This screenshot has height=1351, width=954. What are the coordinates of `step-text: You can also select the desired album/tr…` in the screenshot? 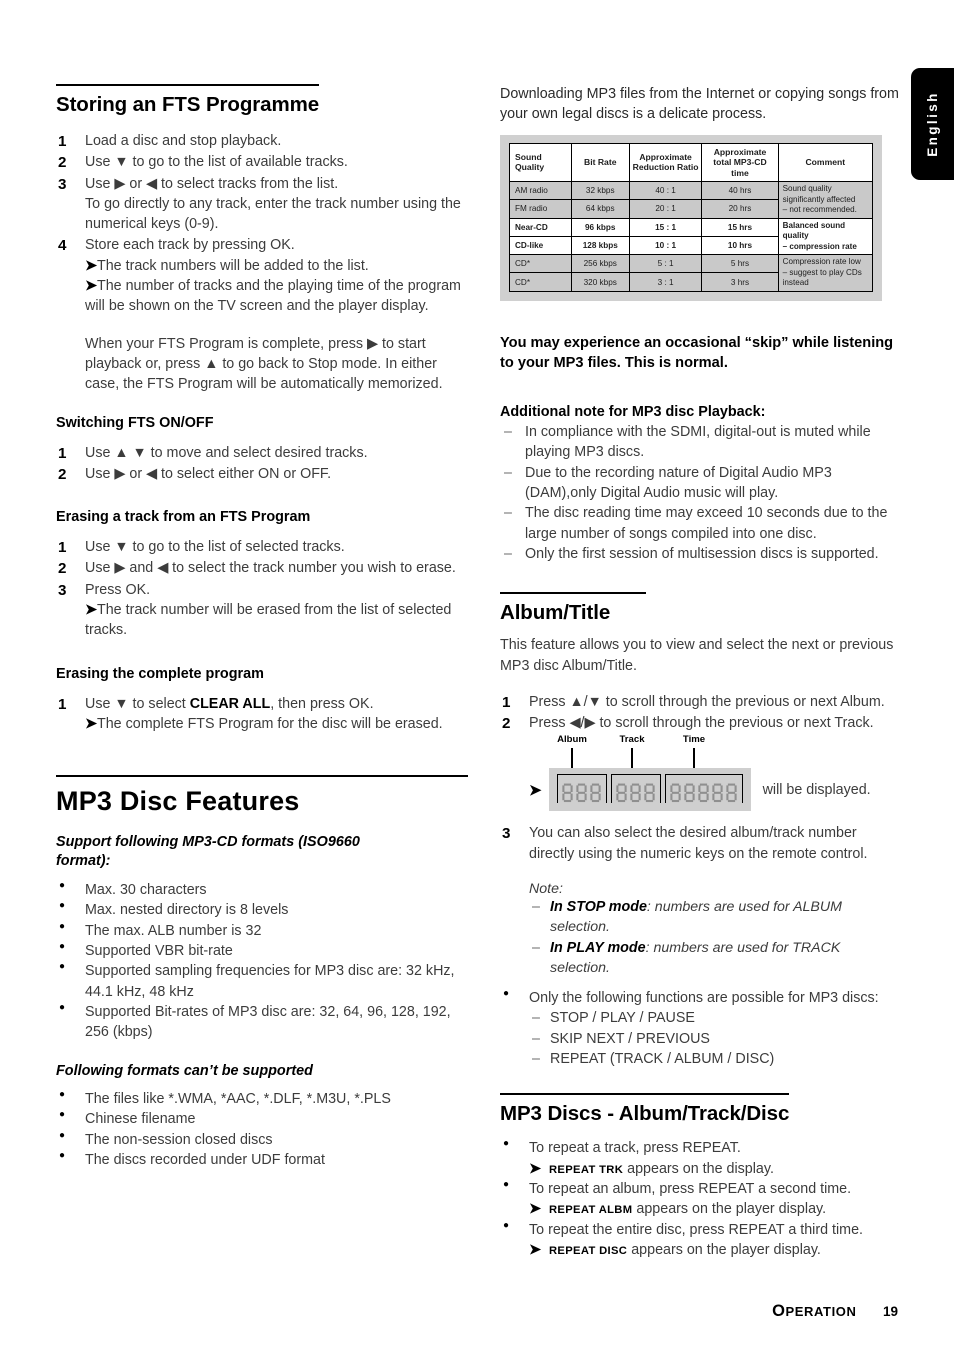 It's located at (698, 843).